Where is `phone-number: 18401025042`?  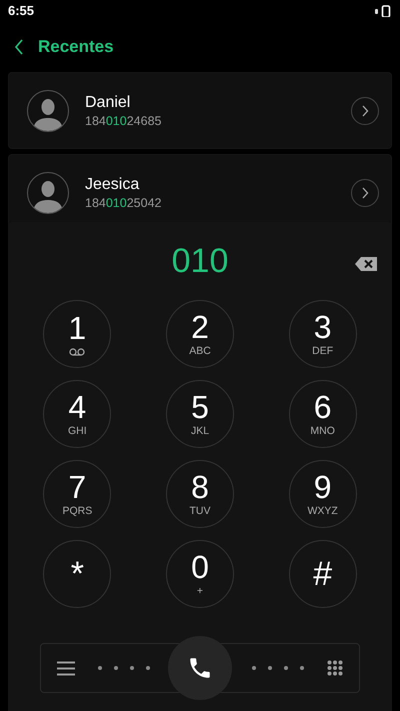
phone-number: 18401025042 is located at coordinates (123, 202).